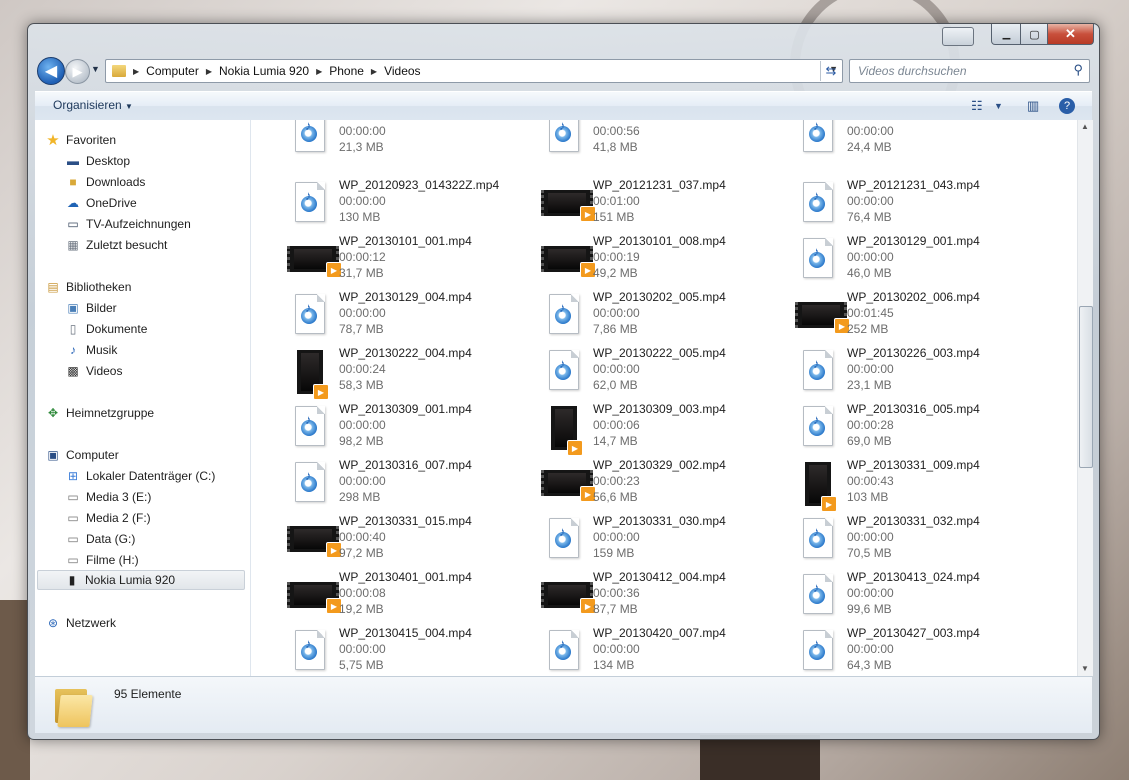  Describe the element at coordinates (913, 297) in the screenshot. I see `file-name: WP_20130202_006.mp4` at that location.